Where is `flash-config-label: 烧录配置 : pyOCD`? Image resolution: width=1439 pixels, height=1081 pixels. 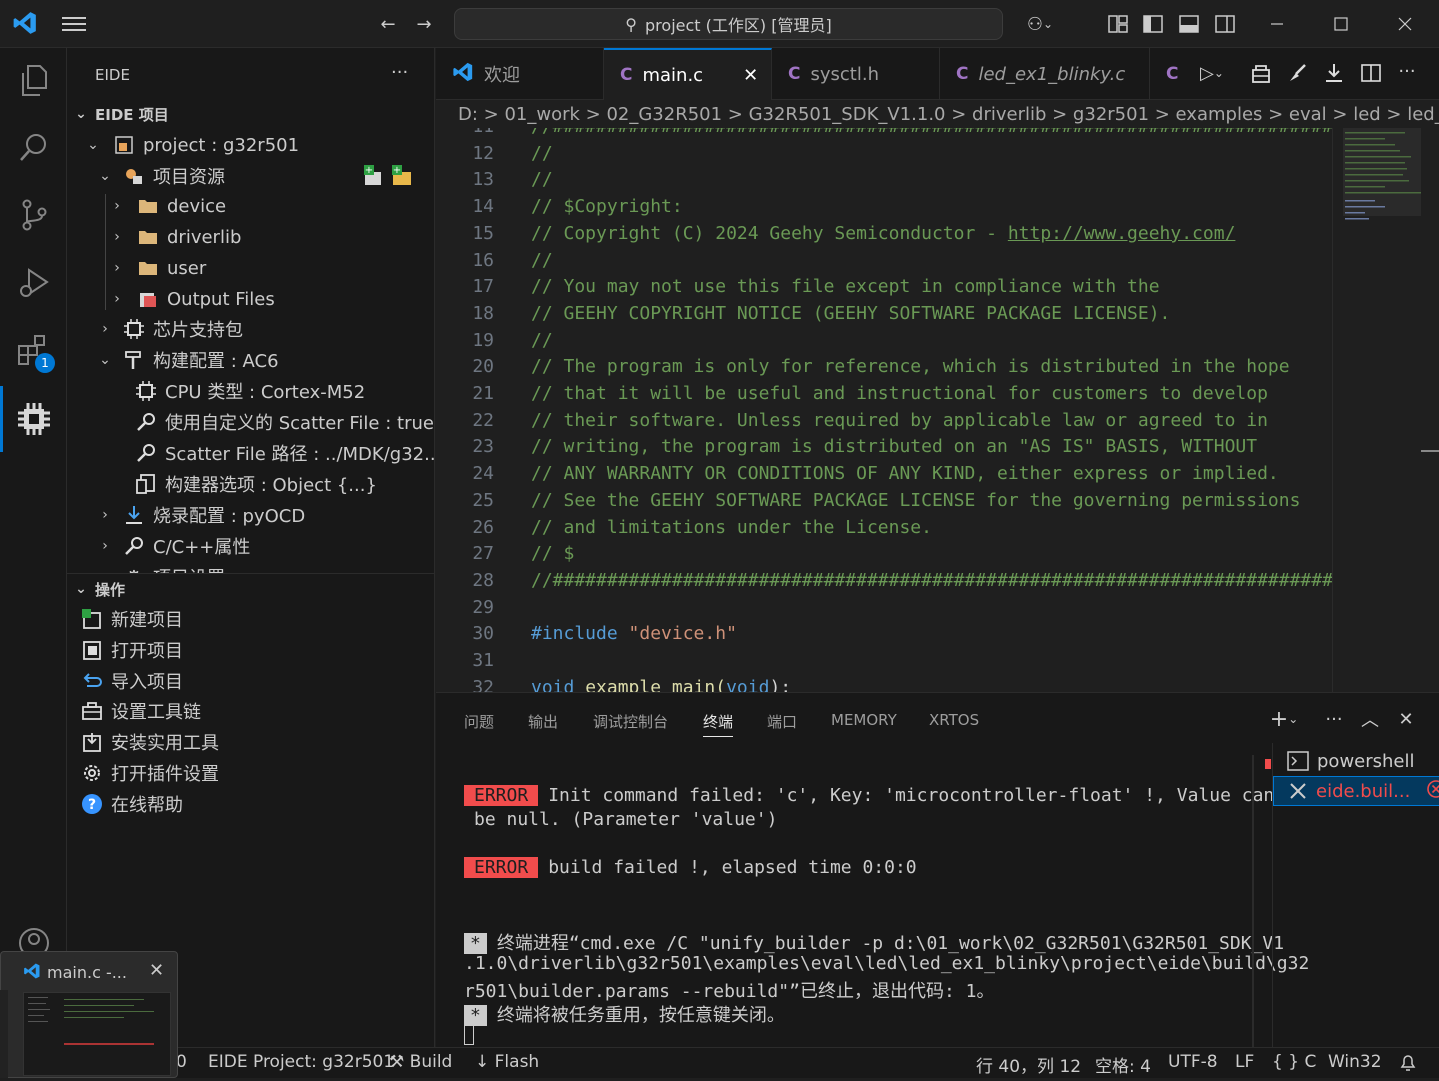 flash-config-label: 烧录配置 : pyOCD is located at coordinates (229, 516).